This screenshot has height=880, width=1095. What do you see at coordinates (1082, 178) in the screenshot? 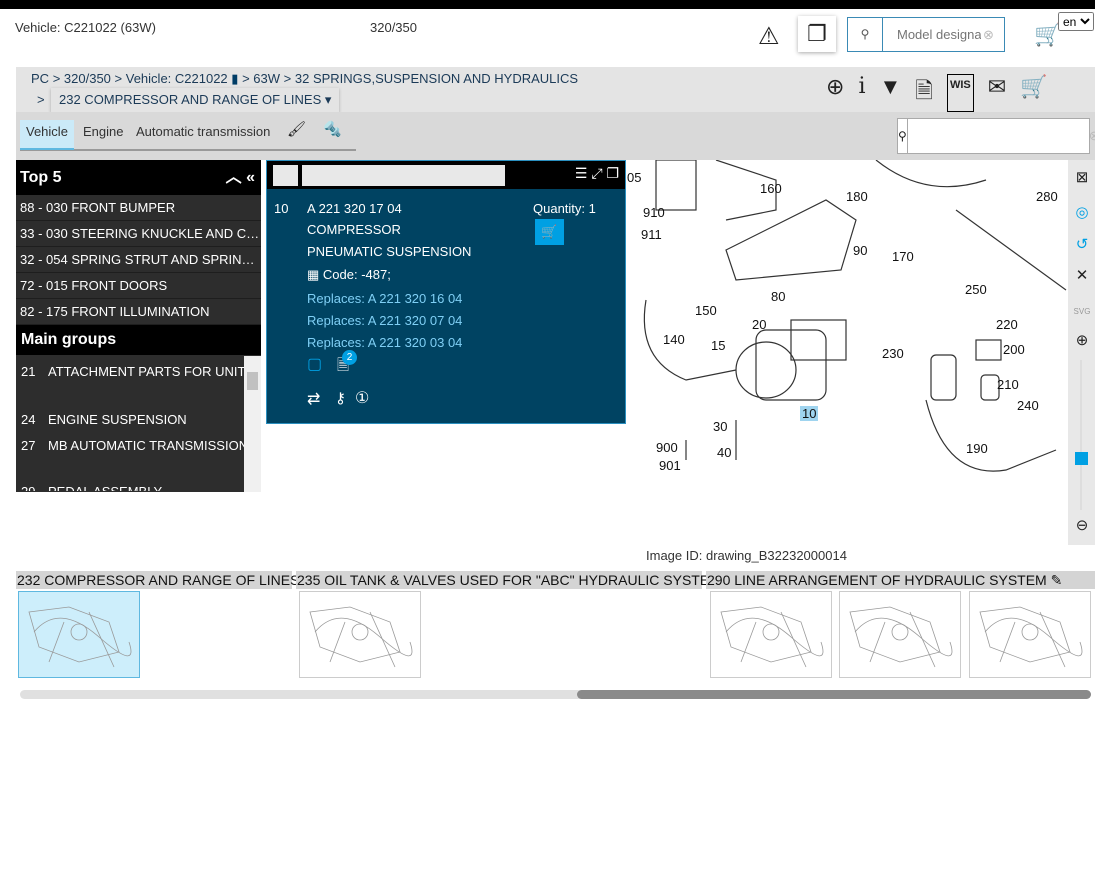
I see `close-window-icon: ⊠` at bounding box center [1082, 178].